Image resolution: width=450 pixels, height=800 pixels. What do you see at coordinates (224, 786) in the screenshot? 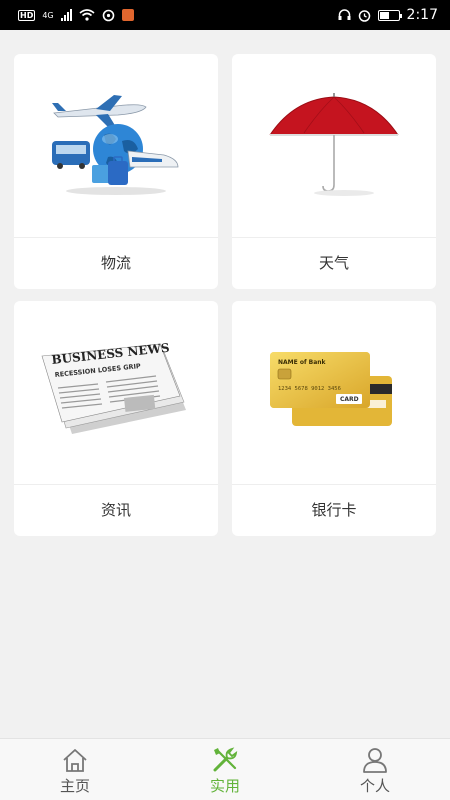
I see `nav-label-tools: 实用` at bounding box center [224, 786].